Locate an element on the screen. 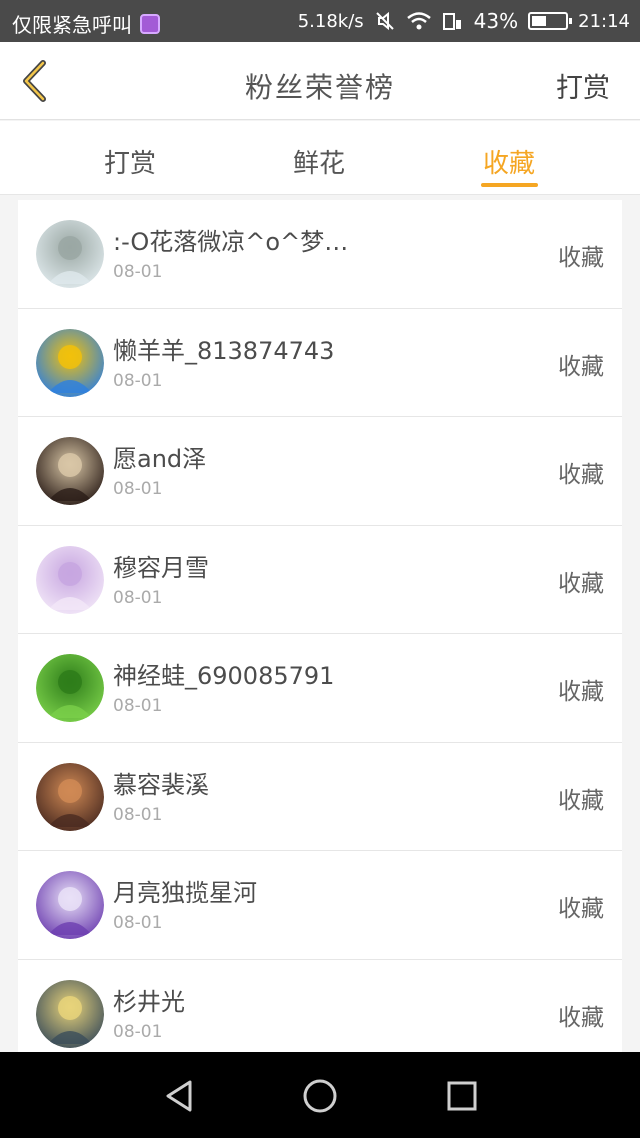 The height and width of the screenshot is (1138, 640). list-item: 懒羊羊_813874743 08-01 收藏 is located at coordinates (320, 363).